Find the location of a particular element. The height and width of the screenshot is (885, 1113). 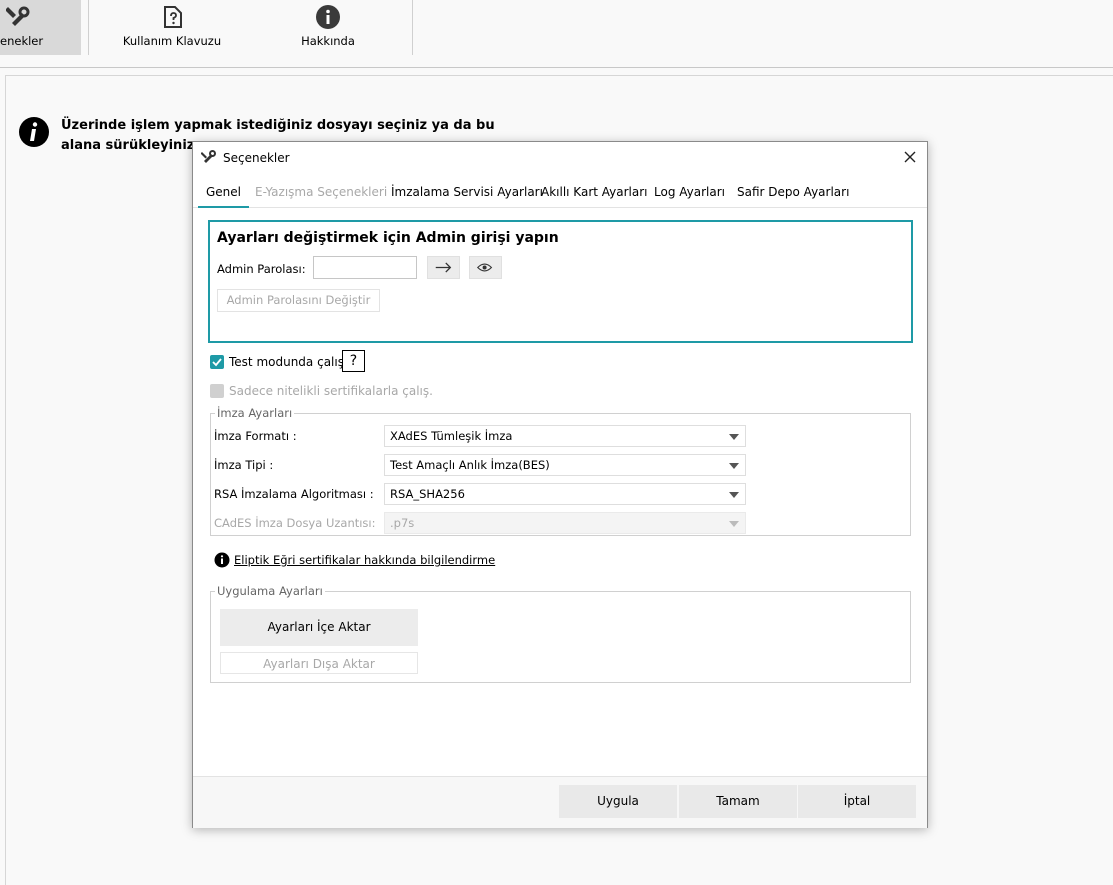

toolbar-options-label: enekler is located at coordinates (22, 41).